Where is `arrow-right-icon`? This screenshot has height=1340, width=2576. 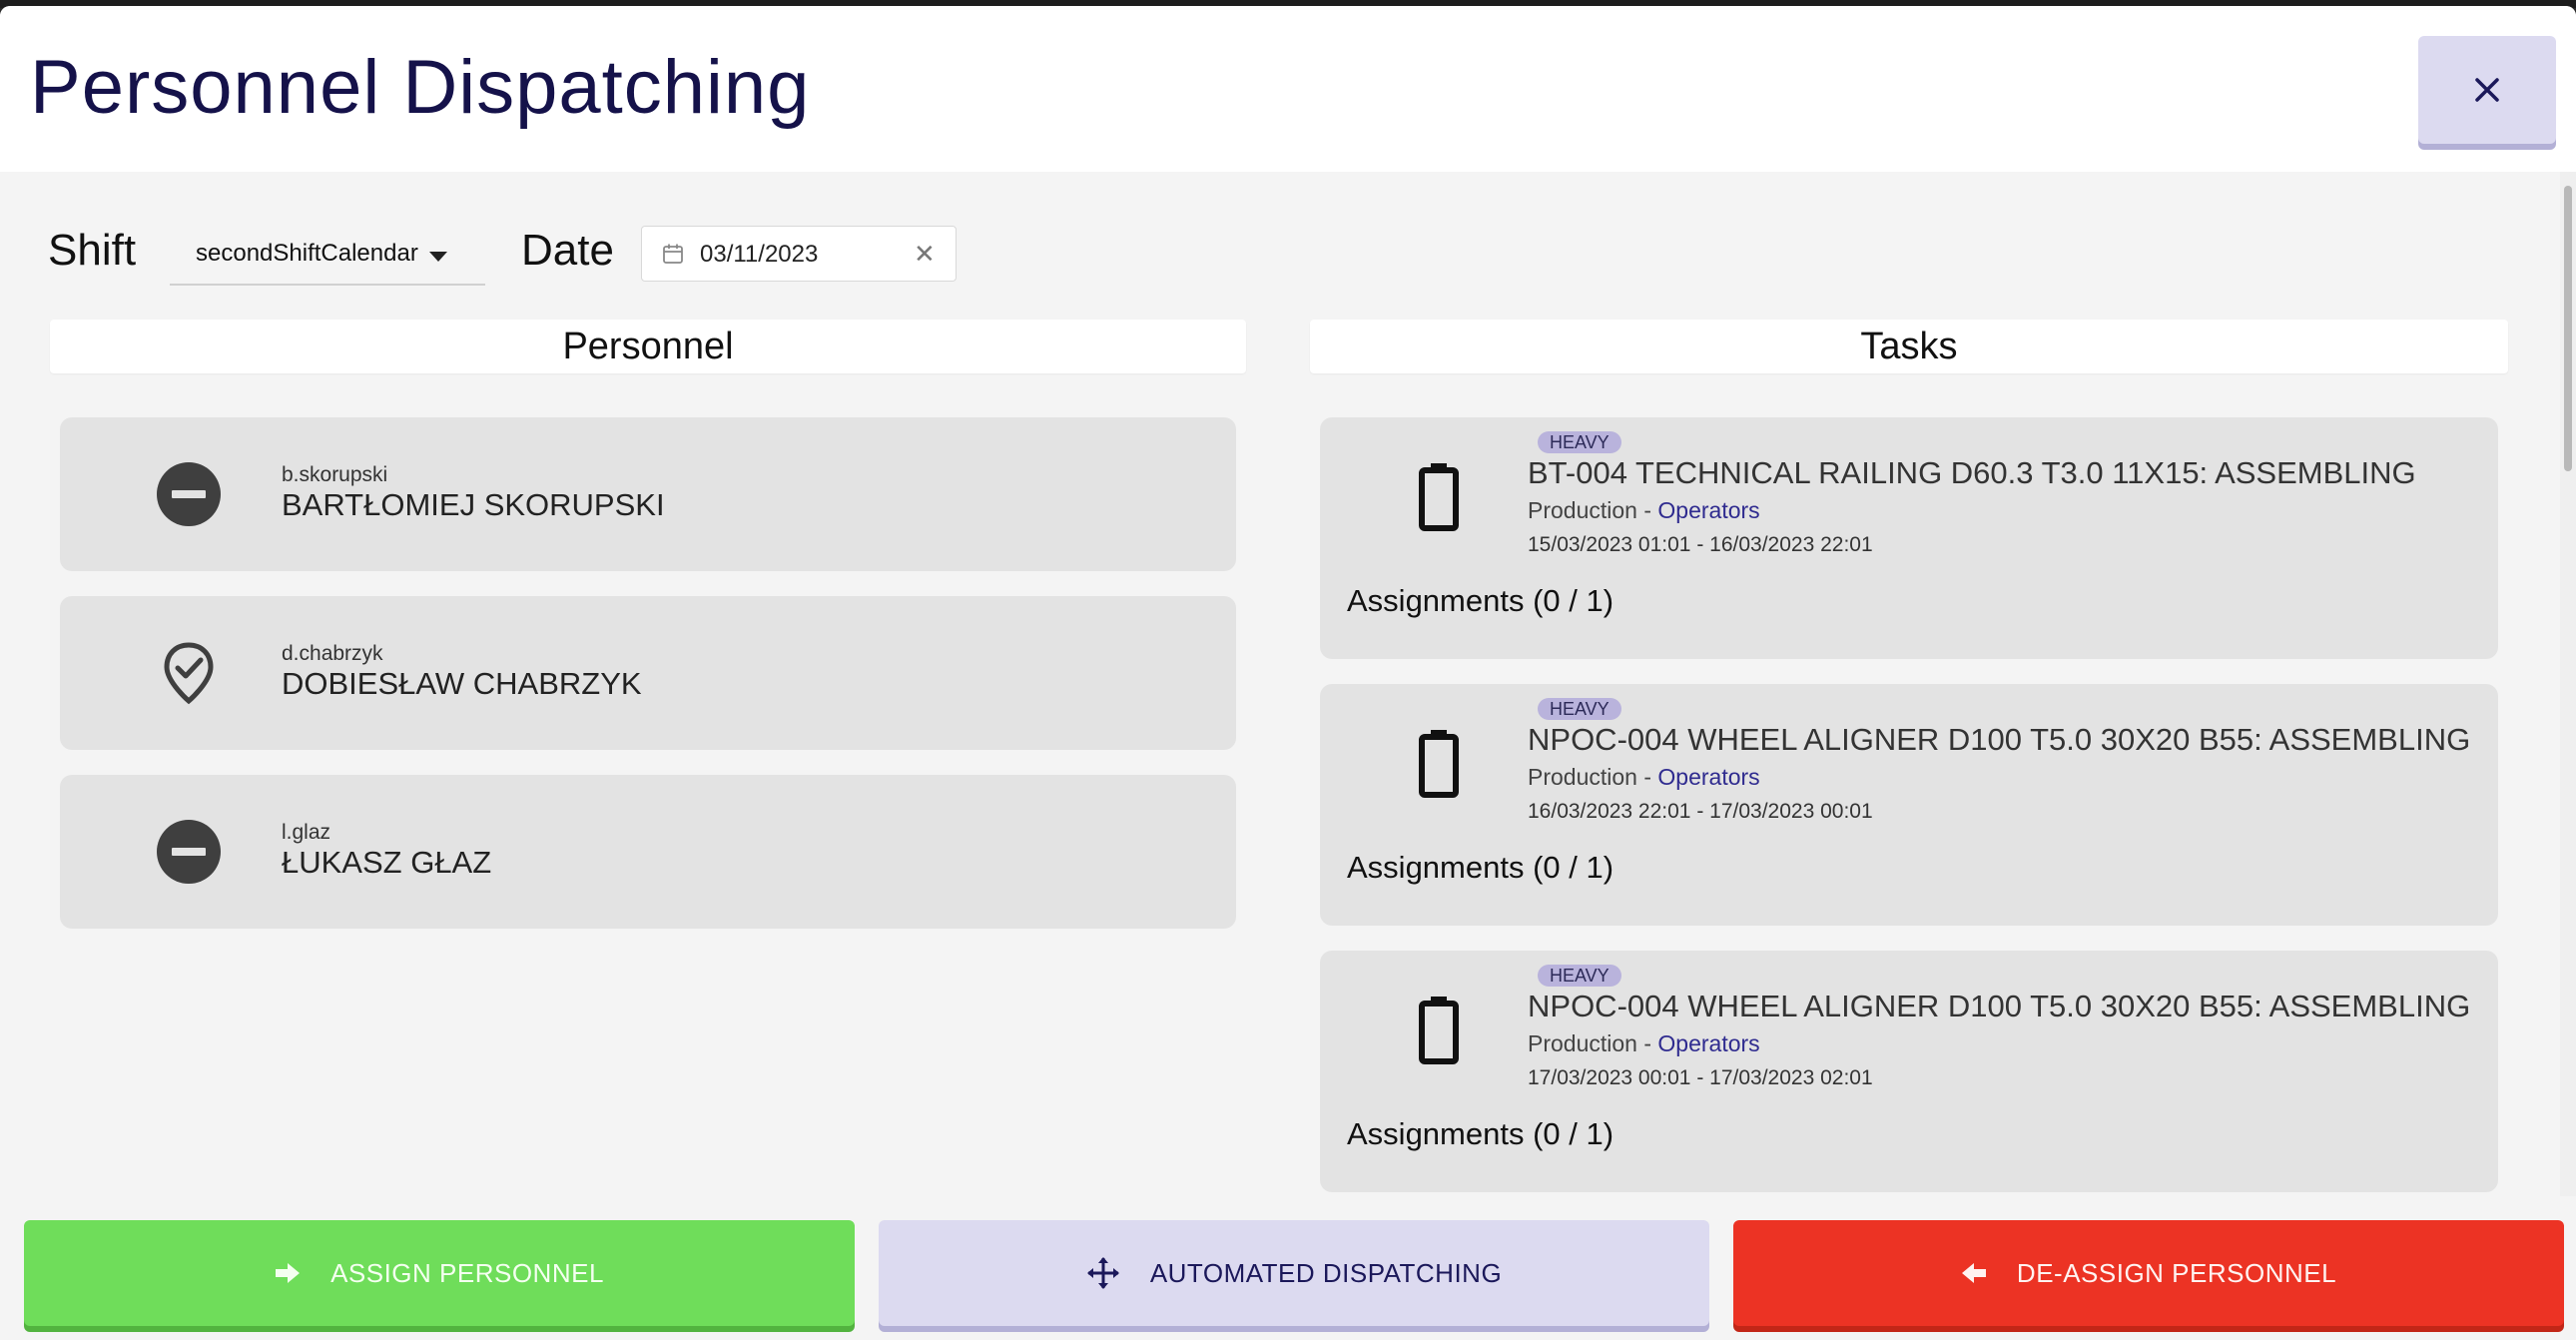
arrow-right-icon is located at coordinates (288, 1273).